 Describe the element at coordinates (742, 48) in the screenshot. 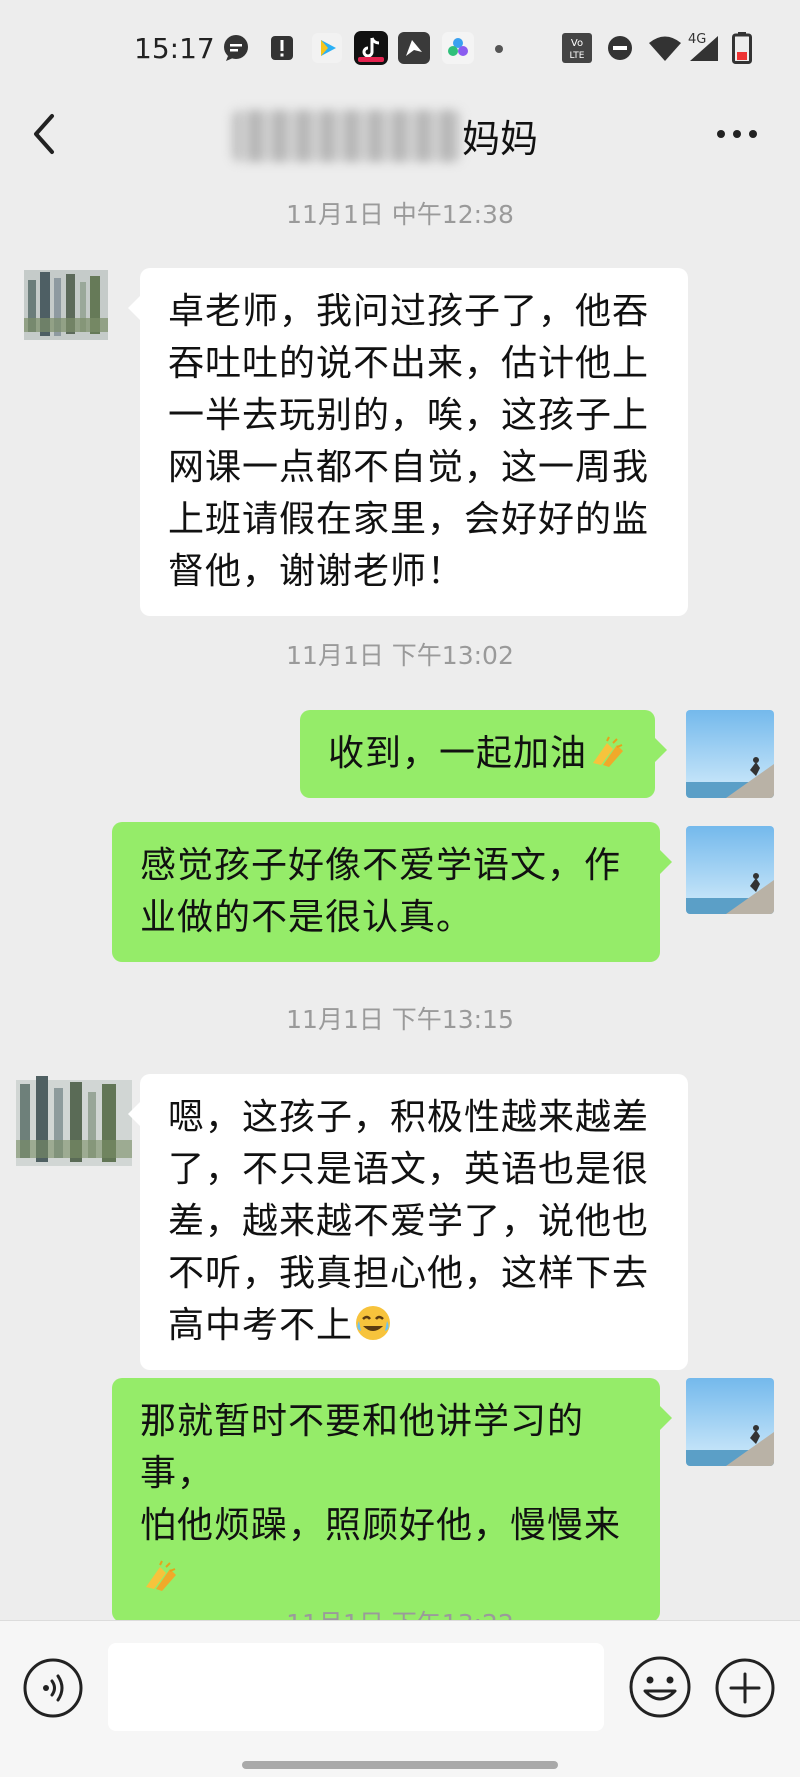

I see `battery-icon` at that location.